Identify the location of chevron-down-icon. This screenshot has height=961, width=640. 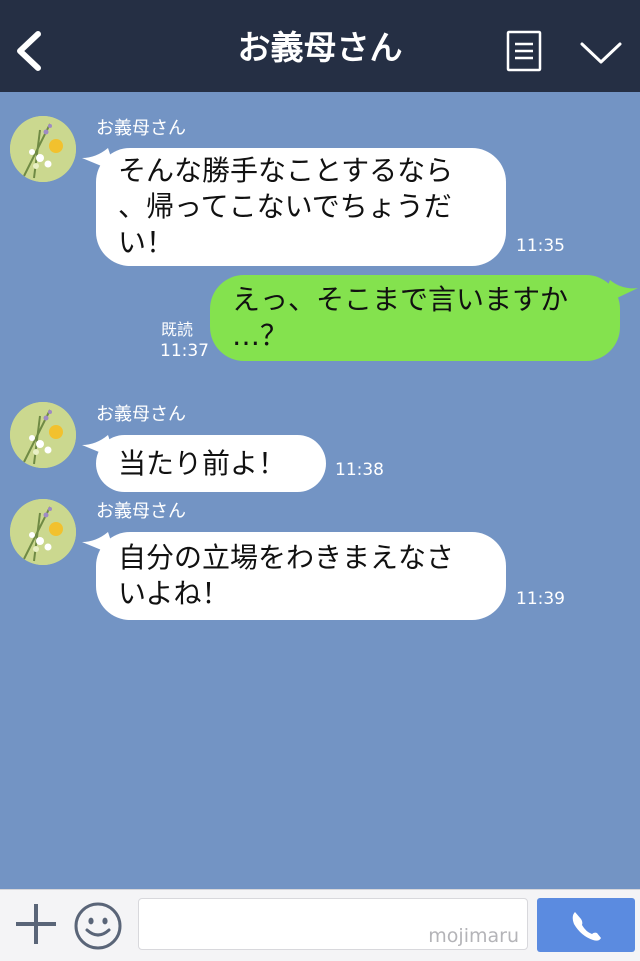
(601, 53).